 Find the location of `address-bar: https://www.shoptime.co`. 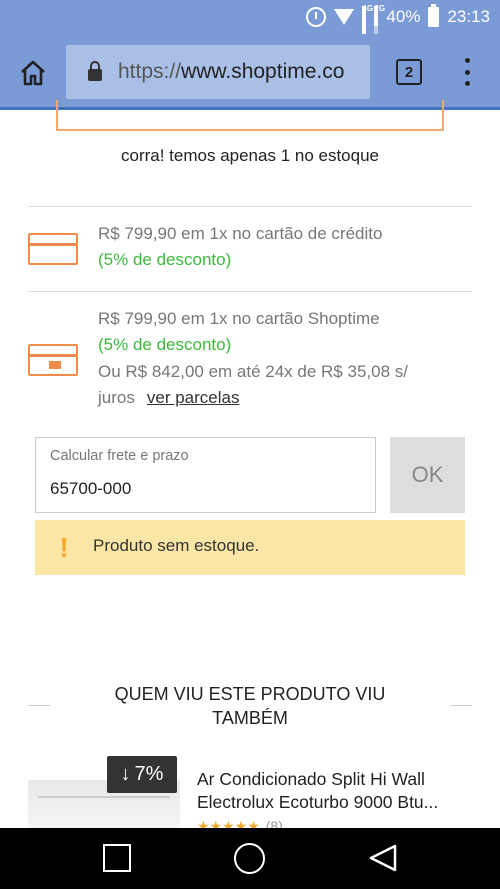

address-bar: https://www.shoptime.co is located at coordinates (218, 72).